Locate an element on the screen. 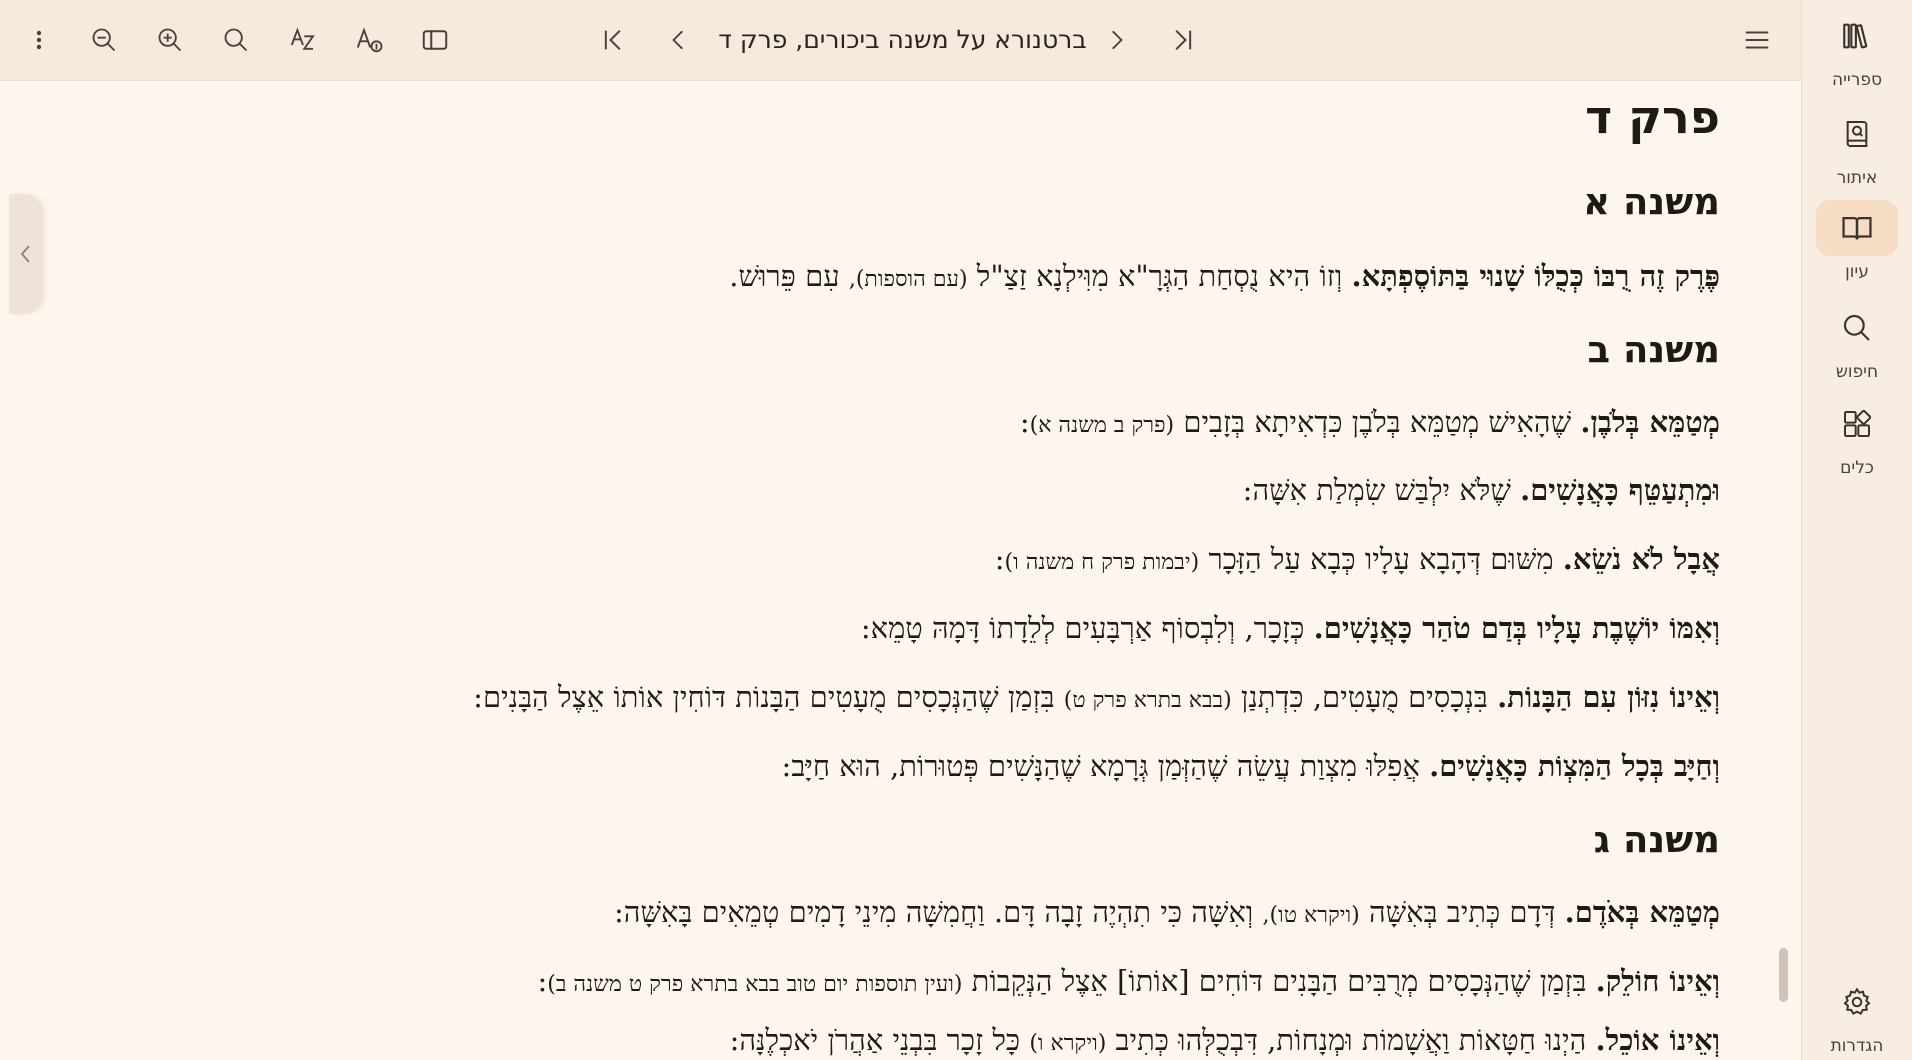 This screenshot has height=1060, width=1912. hamburger-menu-icon is located at coordinates (1757, 40).